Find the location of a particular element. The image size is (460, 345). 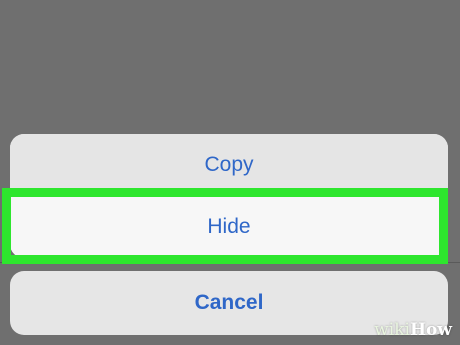

copy-label: Copy is located at coordinates (229, 164).